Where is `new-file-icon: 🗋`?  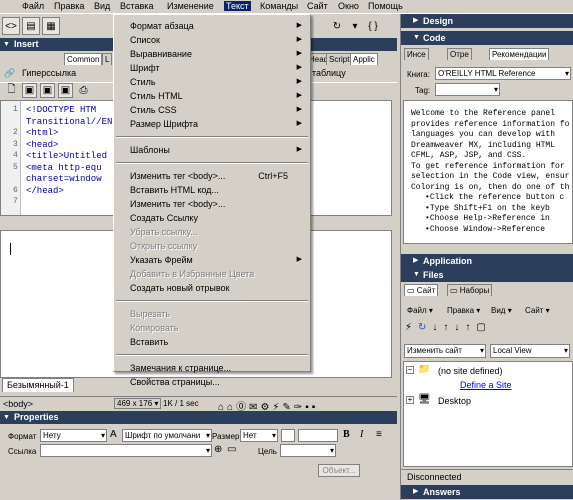 new-file-icon: 🗋 is located at coordinates (11, 90).